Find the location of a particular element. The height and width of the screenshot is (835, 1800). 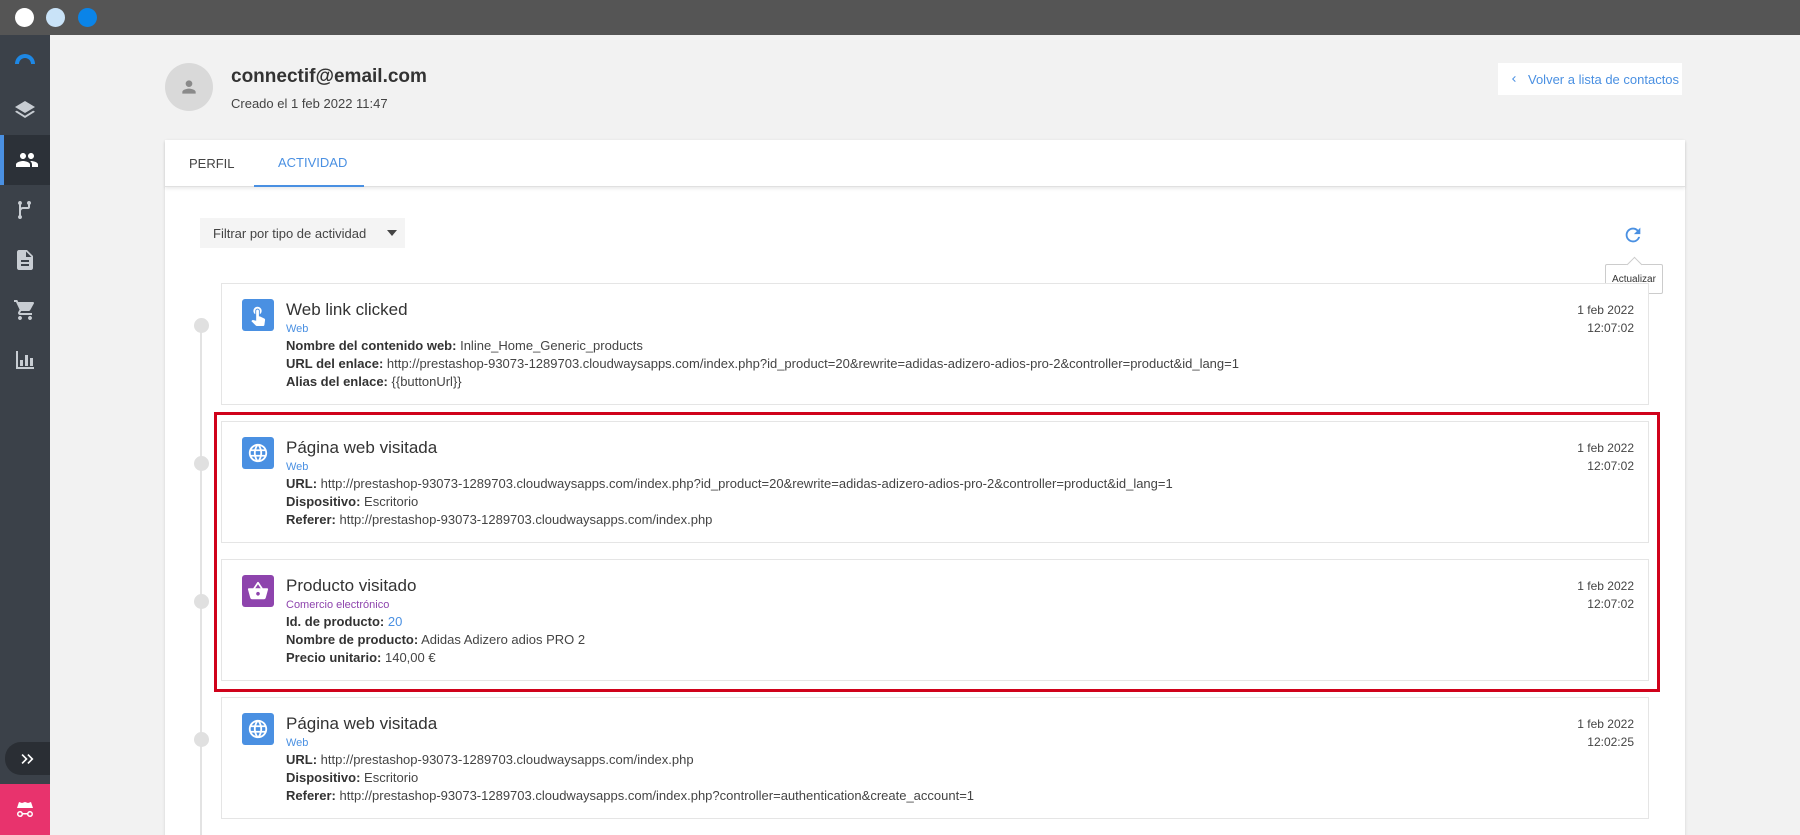

activity-type-filter: Filtrar por tipo de actividad is located at coordinates (302, 233).